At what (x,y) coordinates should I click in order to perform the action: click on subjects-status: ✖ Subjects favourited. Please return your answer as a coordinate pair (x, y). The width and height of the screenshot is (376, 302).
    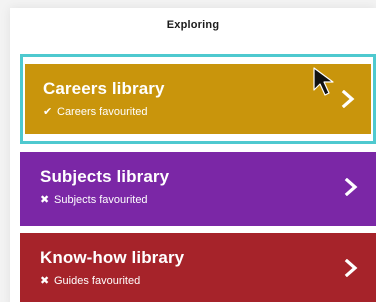
    Looking at the image, I should click on (94, 200).